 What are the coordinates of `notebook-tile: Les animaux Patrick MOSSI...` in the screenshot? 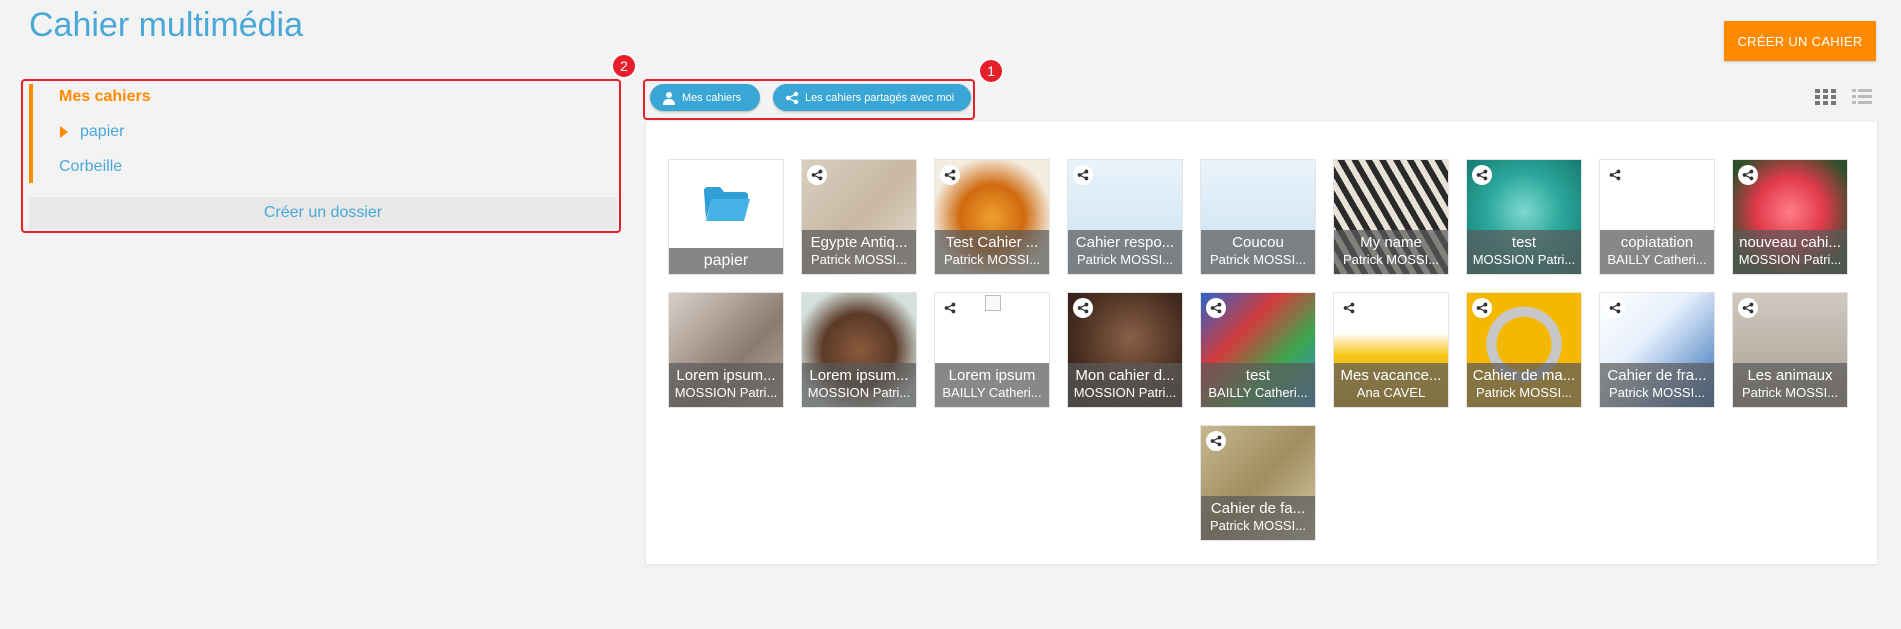 It's located at (1790, 350).